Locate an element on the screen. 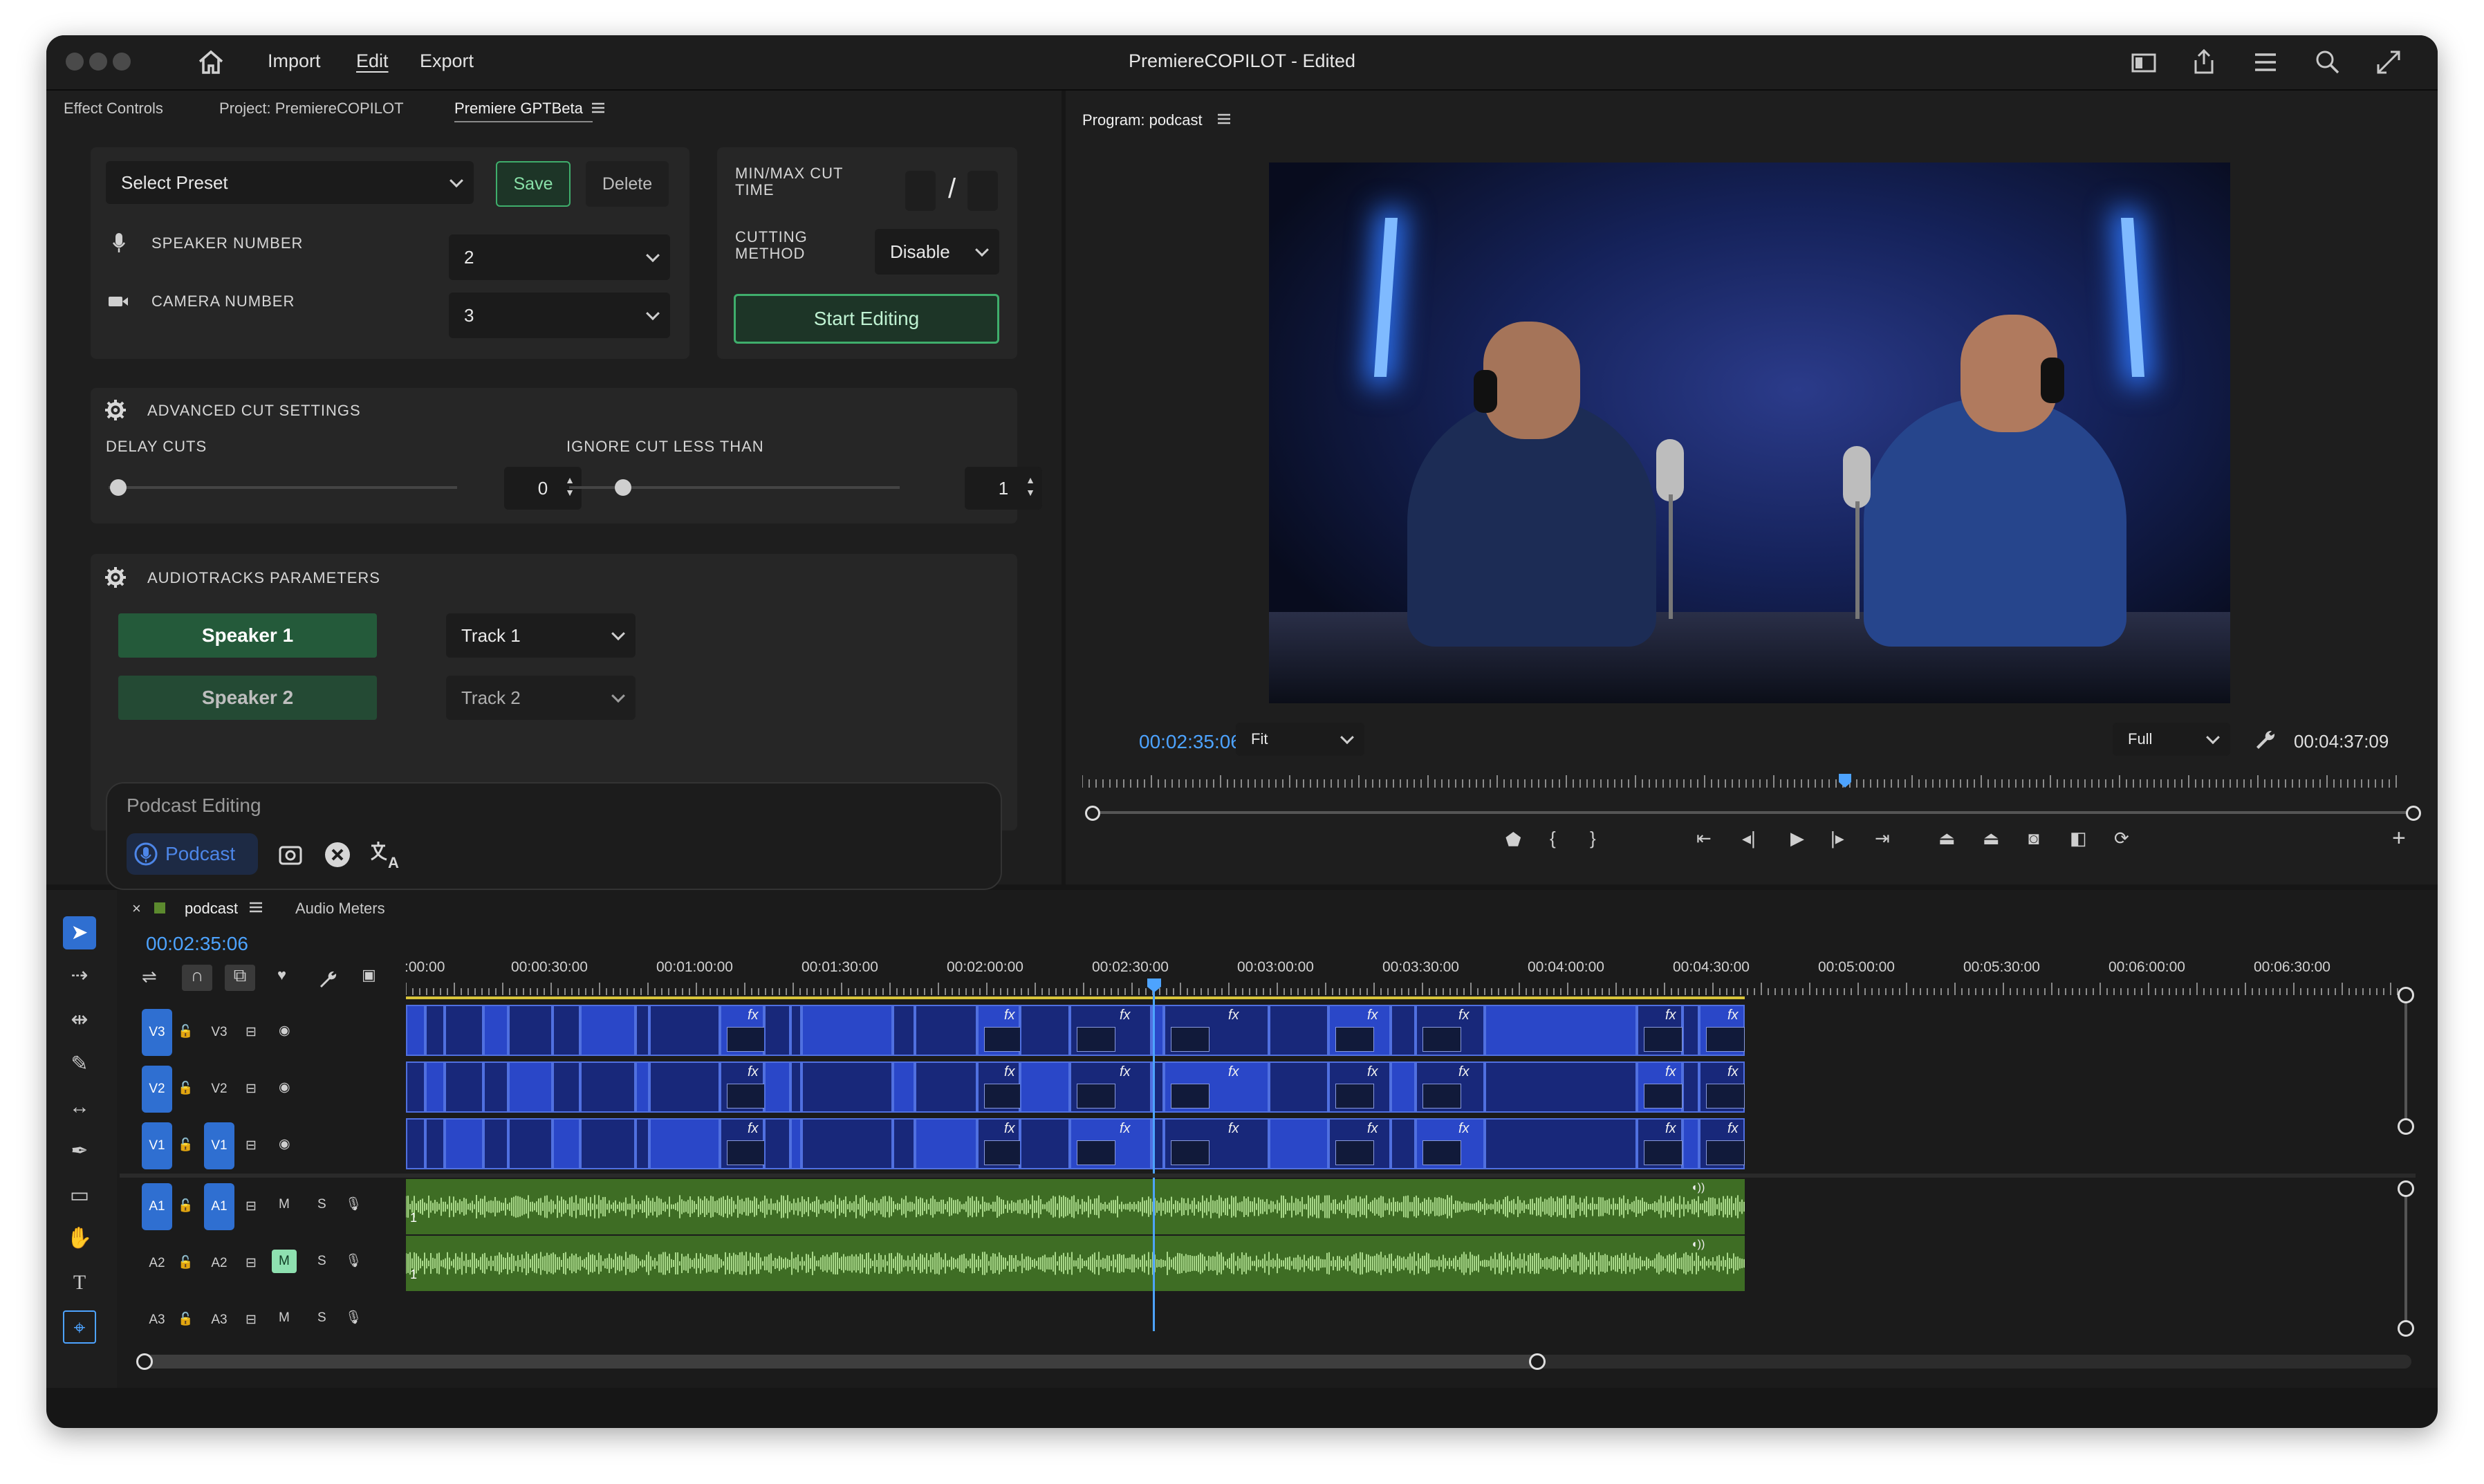 Image resolution: width=2484 pixels, height=1484 pixels. track-name-a1: A1 is located at coordinates (219, 1206).